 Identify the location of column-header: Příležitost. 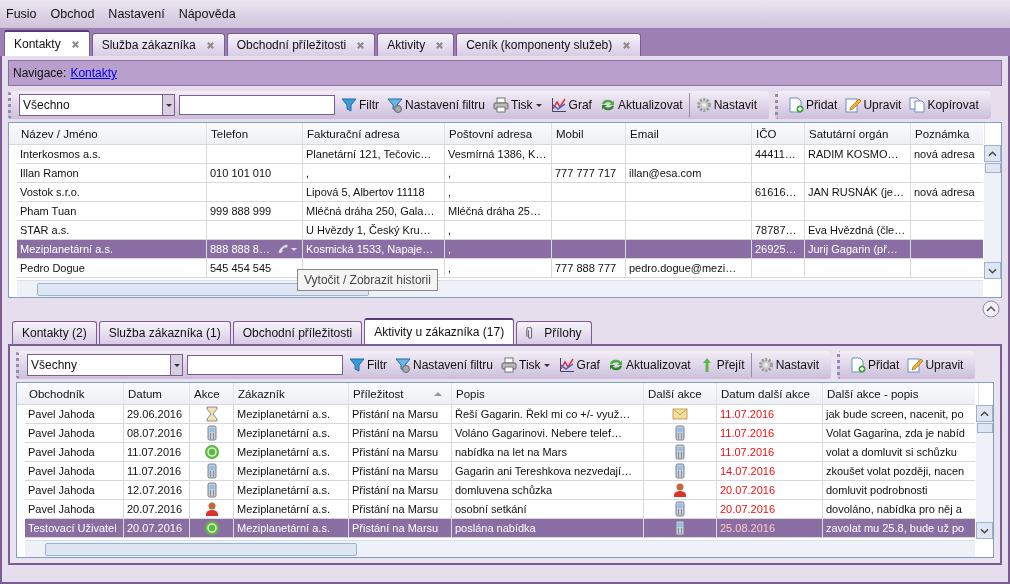
(400, 393).